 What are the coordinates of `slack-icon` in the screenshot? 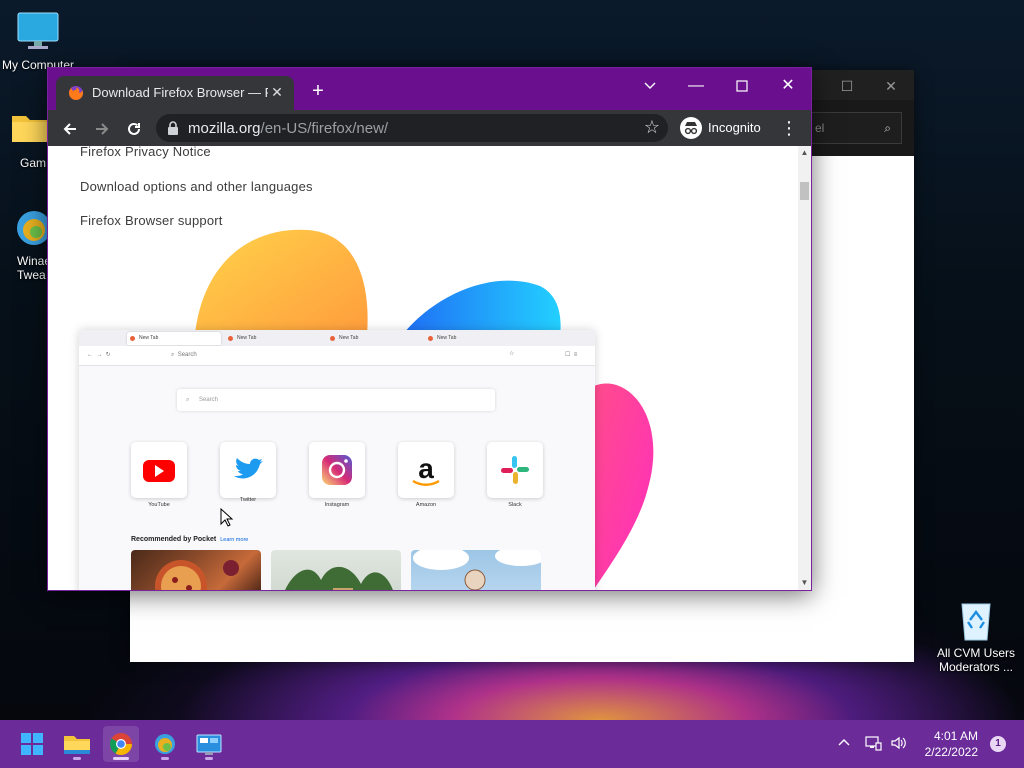 It's located at (515, 470).